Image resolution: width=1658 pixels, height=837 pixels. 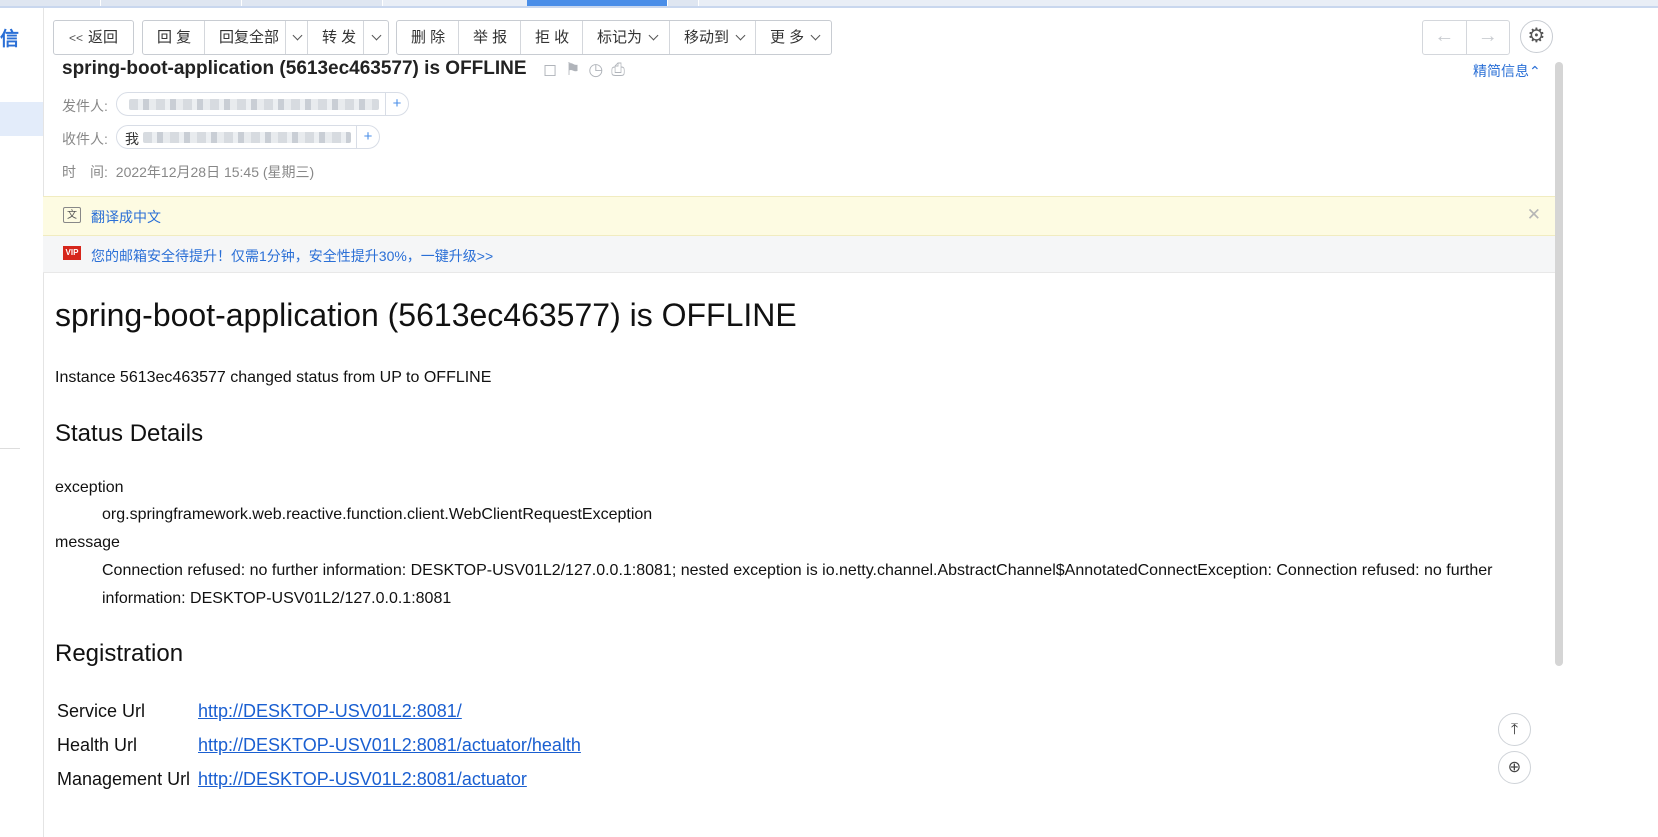 What do you see at coordinates (101, 711) in the screenshot?
I see `registration-label: Service Url` at bounding box center [101, 711].